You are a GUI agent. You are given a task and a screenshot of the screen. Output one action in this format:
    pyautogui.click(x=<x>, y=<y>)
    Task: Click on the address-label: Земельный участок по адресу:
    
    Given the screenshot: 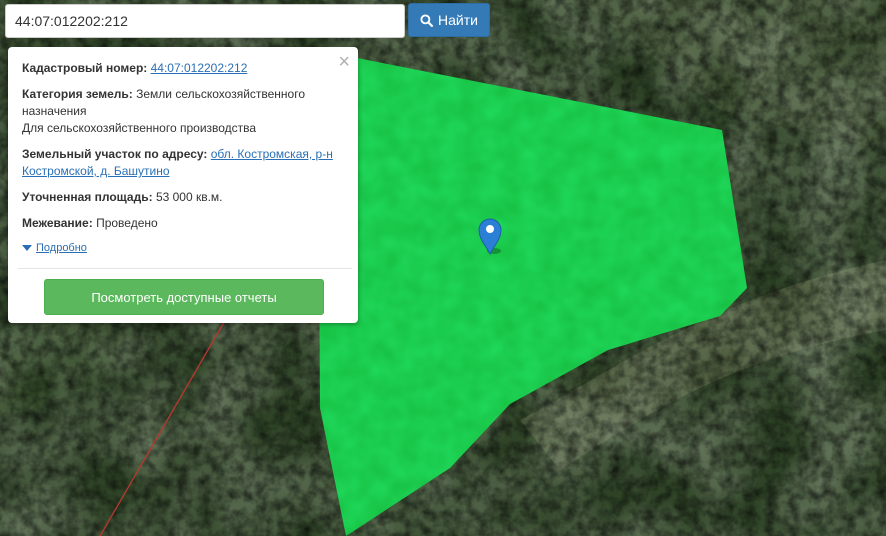 What is the action you would take?
    pyautogui.click(x=115, y=154)
    